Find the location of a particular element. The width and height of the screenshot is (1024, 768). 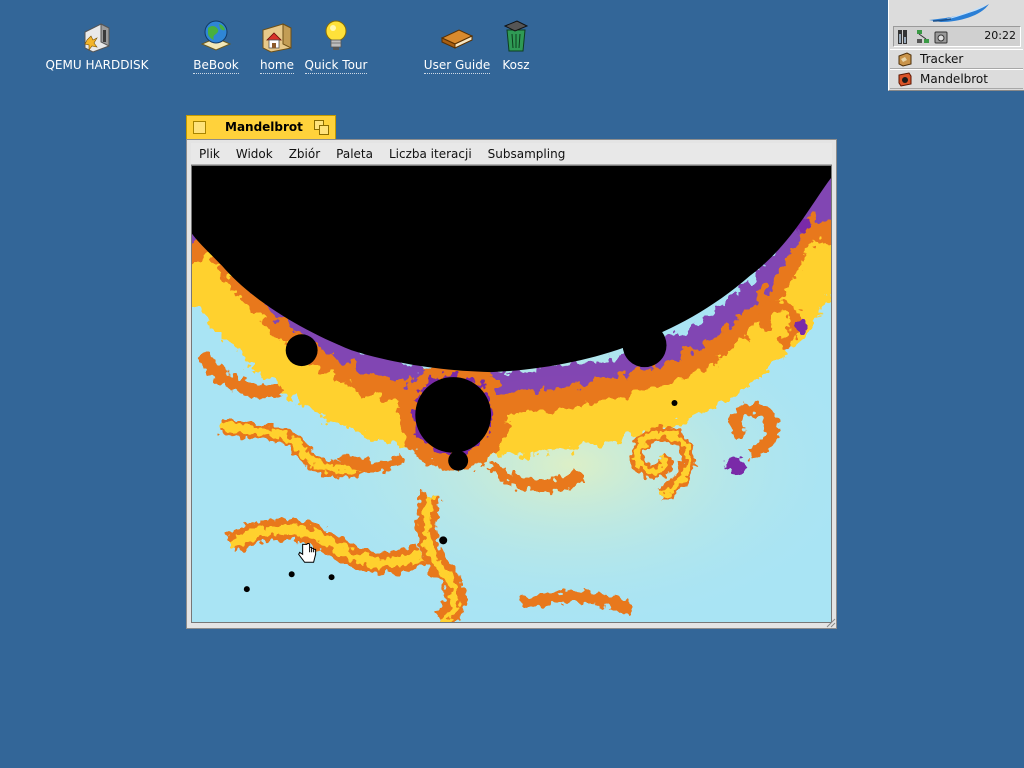

menu-subsampling: Subsampling is located at coordinates (527, 154).